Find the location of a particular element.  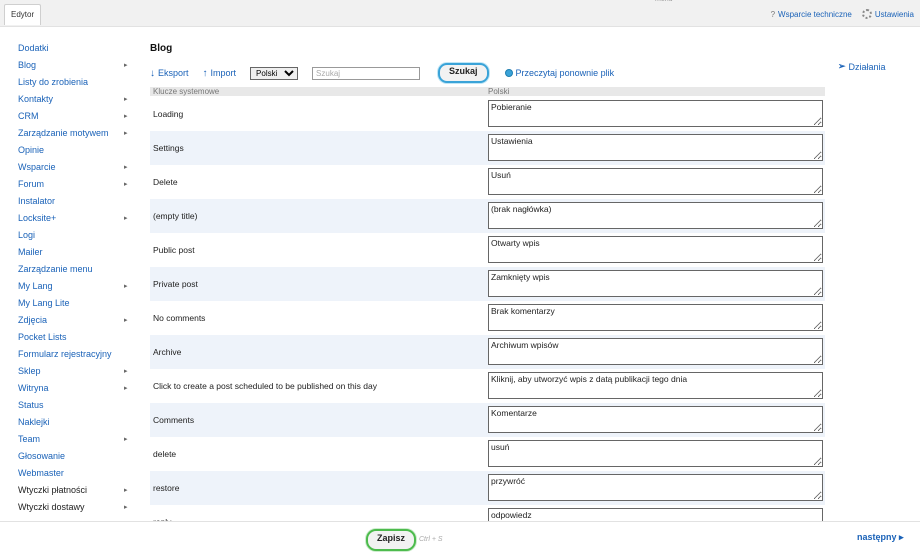

sidebar-item: Wsparcie ▸ is located at coordinates (70, 167).